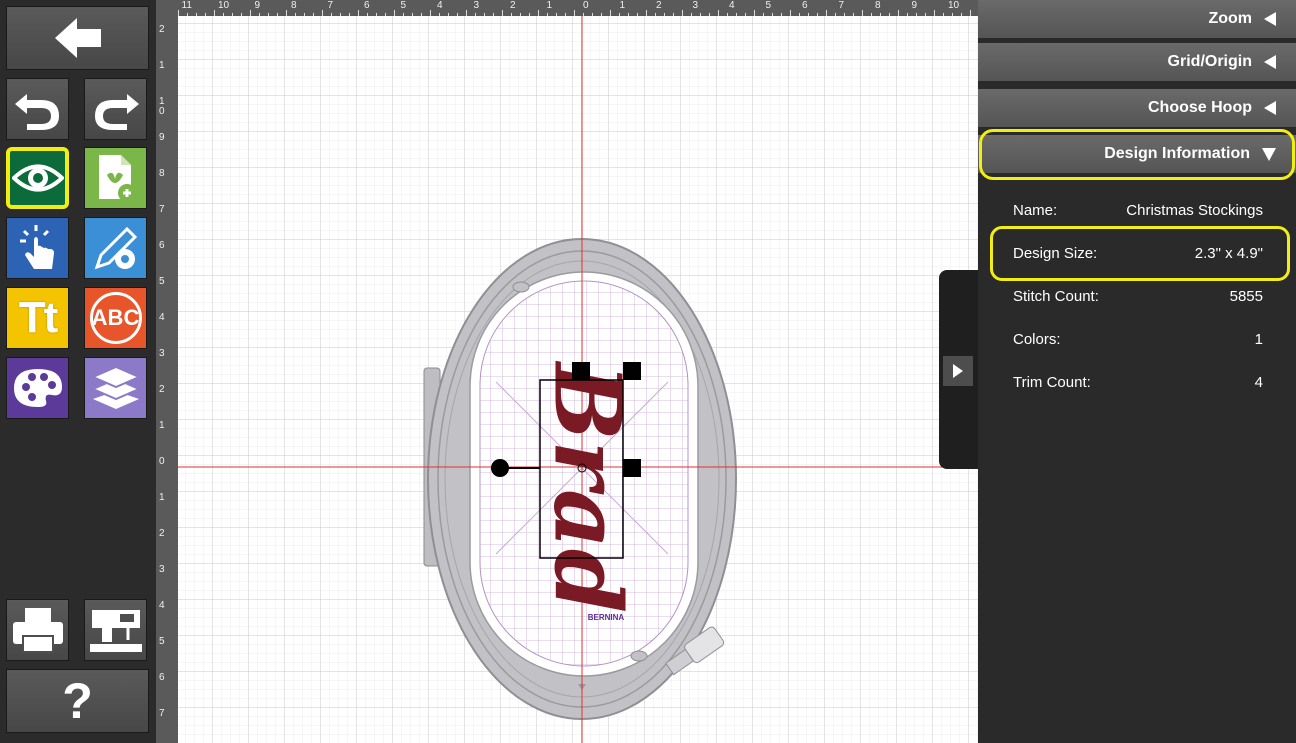 The image size is (1296, 743). I want to click on undo-button, so click(37, 109).